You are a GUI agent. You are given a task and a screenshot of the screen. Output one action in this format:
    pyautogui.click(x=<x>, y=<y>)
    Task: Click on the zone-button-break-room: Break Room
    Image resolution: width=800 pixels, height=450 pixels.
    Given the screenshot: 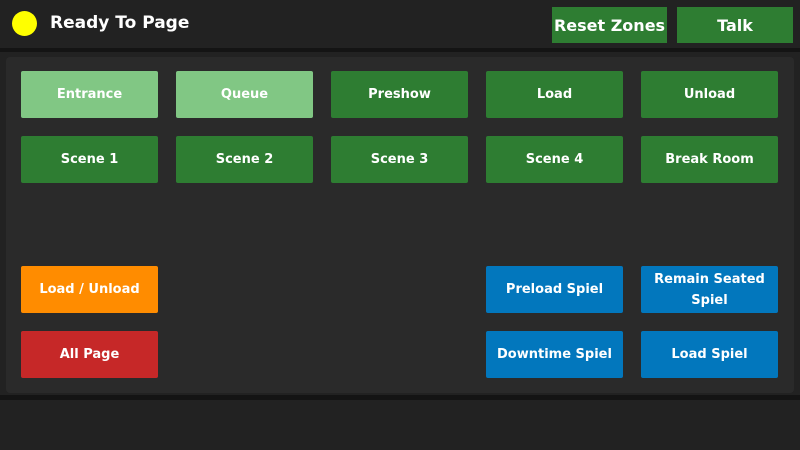 What is the action you would take?
    pyautogui.click(x=709, y=159)
    